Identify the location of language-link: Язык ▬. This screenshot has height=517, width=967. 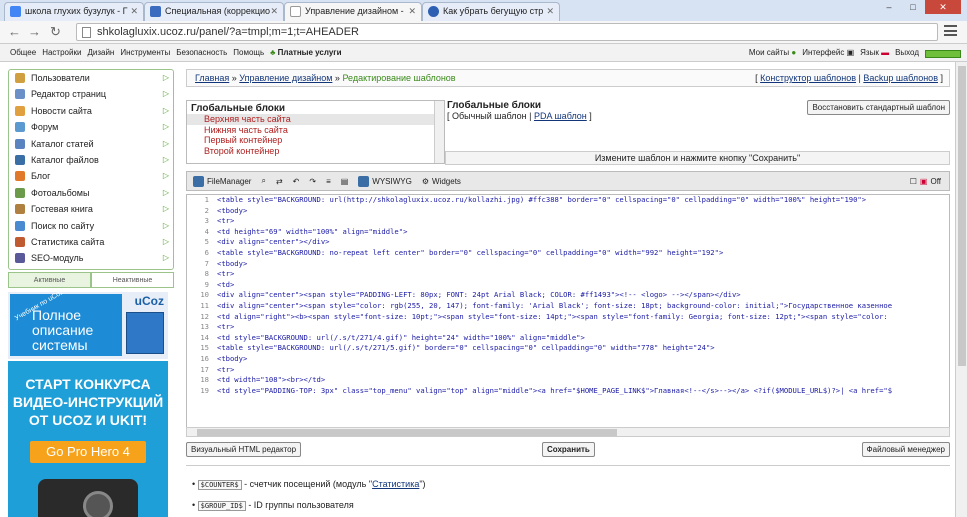
(874, 52).